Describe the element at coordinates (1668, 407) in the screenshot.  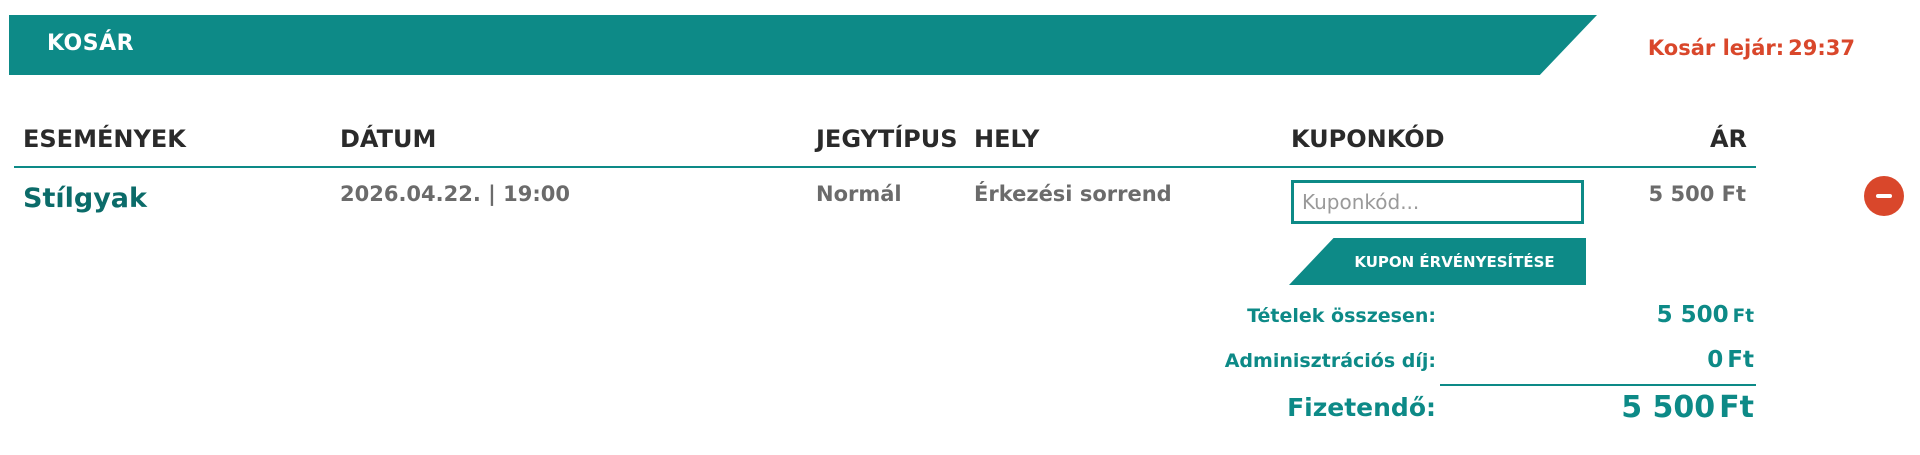
I see `payable-amount: 5 500` at that location.